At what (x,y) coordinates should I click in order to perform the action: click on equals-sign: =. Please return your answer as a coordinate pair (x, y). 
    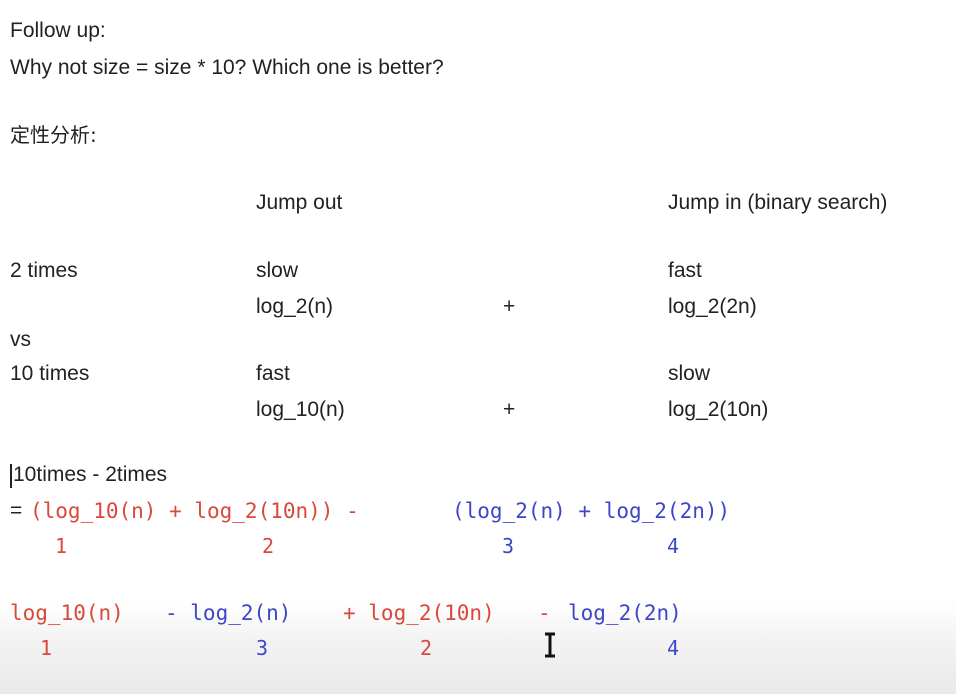
    Looking at the image, I should click on (16, 510).